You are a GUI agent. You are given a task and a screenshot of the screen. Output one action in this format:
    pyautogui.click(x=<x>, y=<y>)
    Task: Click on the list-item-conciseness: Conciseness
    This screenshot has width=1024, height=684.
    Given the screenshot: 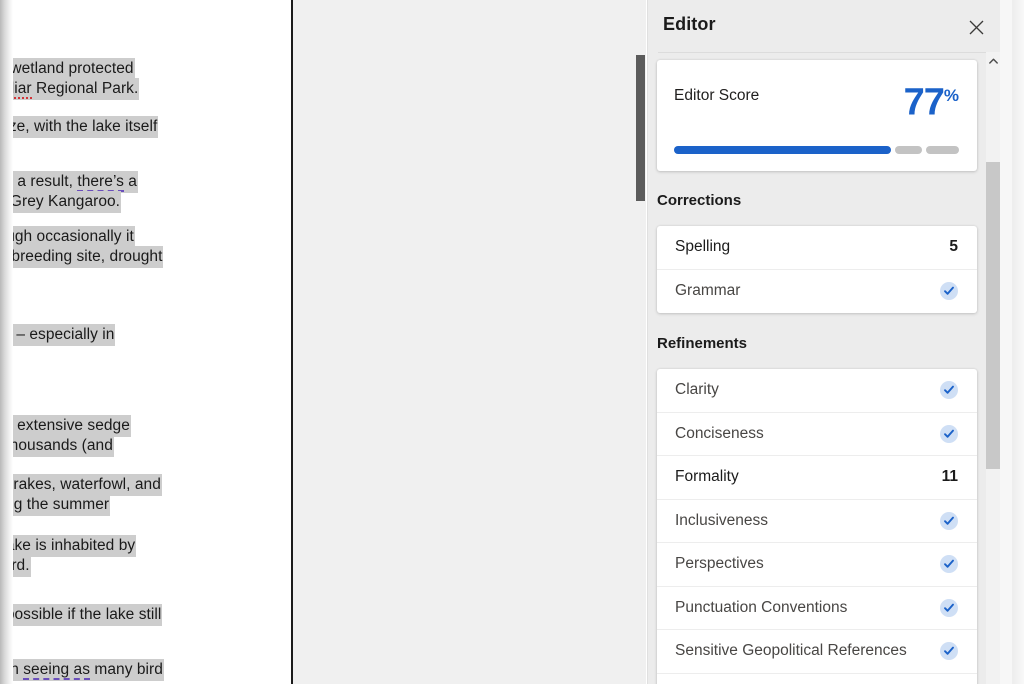 What is the action you would take?
    pyautogui.click(x=817, y=434)
    